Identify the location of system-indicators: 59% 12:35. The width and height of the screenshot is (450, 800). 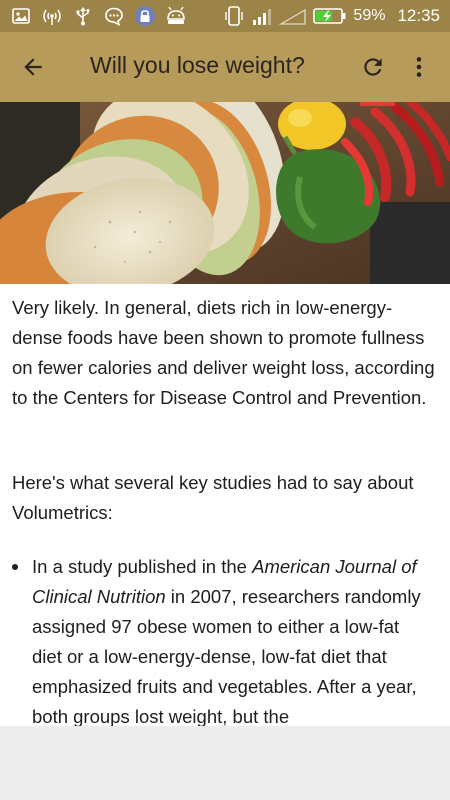
(331, 16).